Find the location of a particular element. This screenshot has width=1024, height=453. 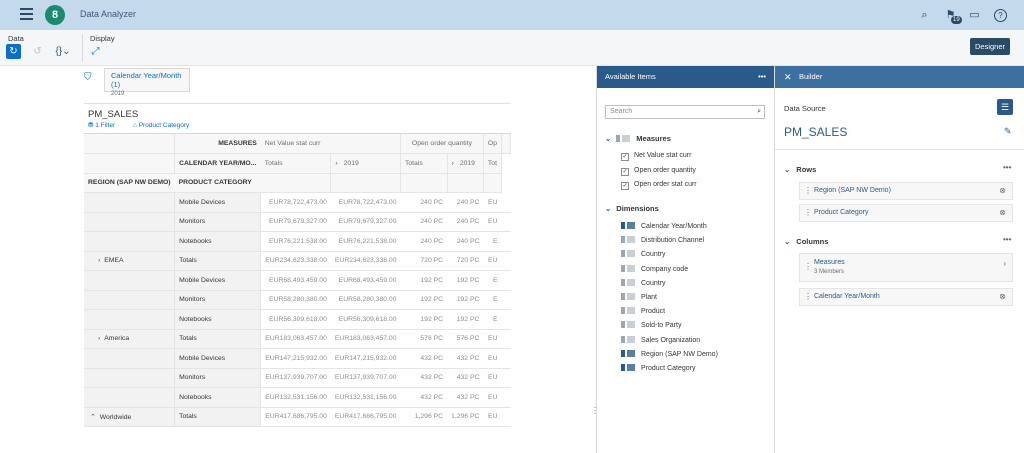

value-cell: 432 PC is located at coordinates (465, 358).